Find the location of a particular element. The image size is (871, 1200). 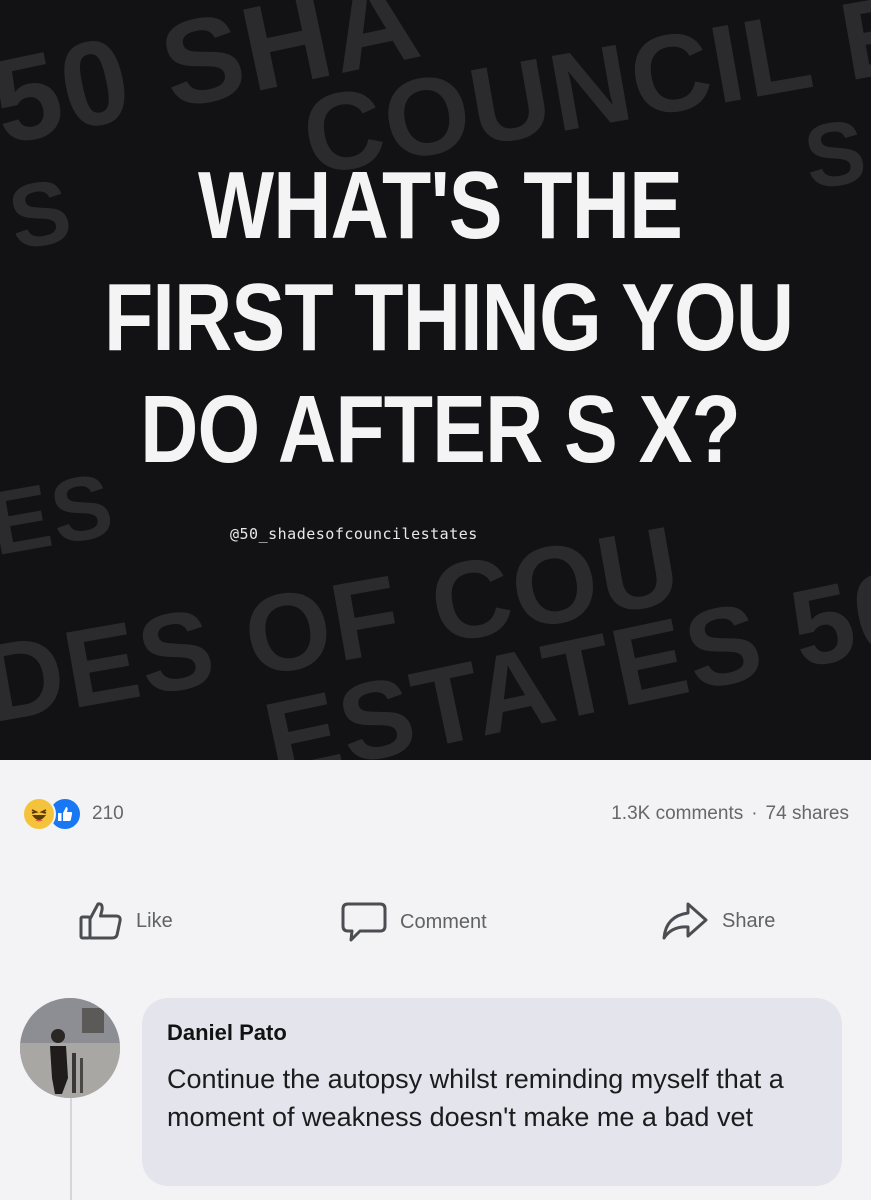

headline-line: FIRST THING YOU is located at coordinates (449, 317).